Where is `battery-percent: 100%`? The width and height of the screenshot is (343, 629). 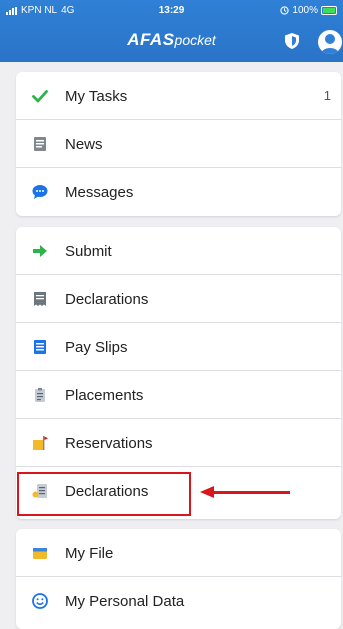
battery-percent: 100% is located at coordinates (305, 10).